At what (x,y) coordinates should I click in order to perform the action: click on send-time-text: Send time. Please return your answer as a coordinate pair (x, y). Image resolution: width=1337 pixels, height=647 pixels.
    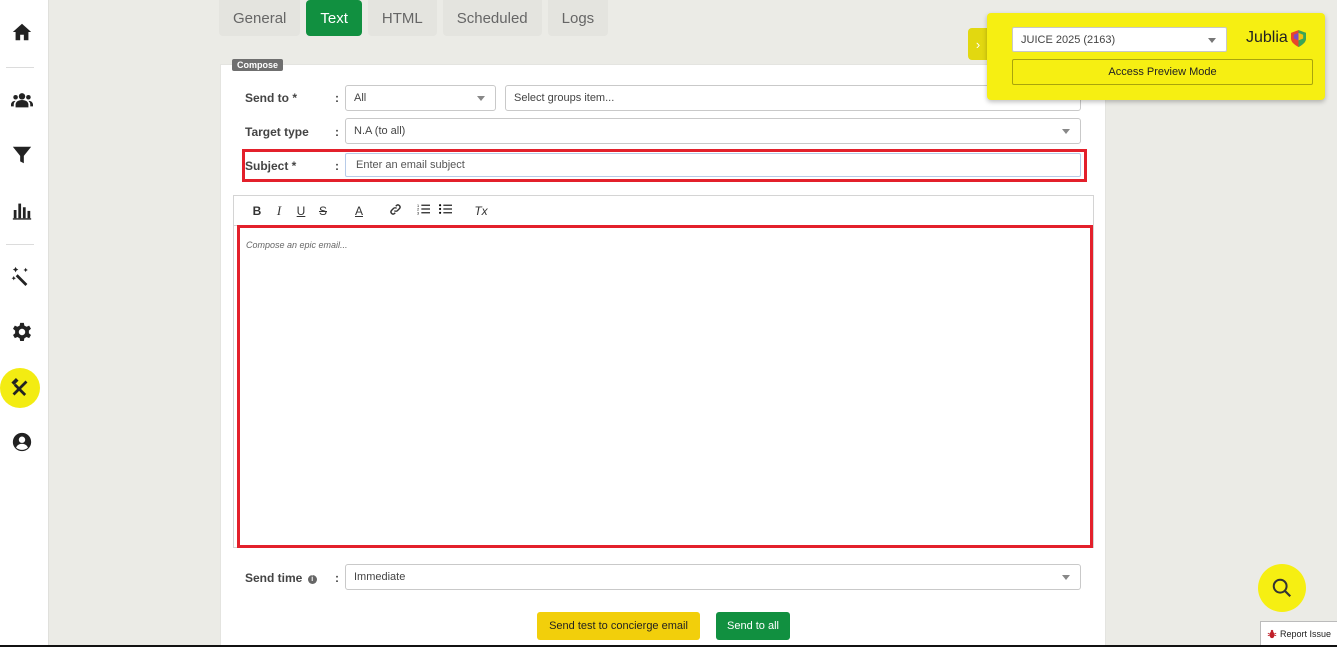
    Looking at the image, I should click on (274, 578).